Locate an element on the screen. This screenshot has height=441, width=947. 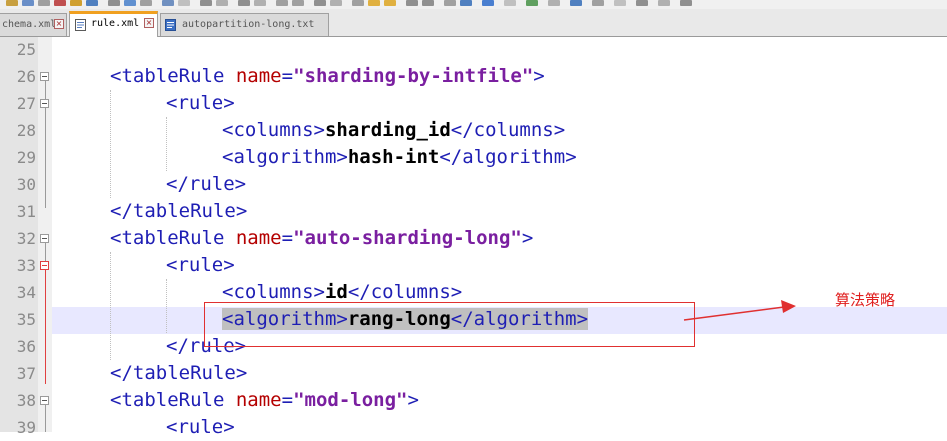
code-line: <tableRule name="sharding-by-intfile"> is located at coordinates (327, 76).